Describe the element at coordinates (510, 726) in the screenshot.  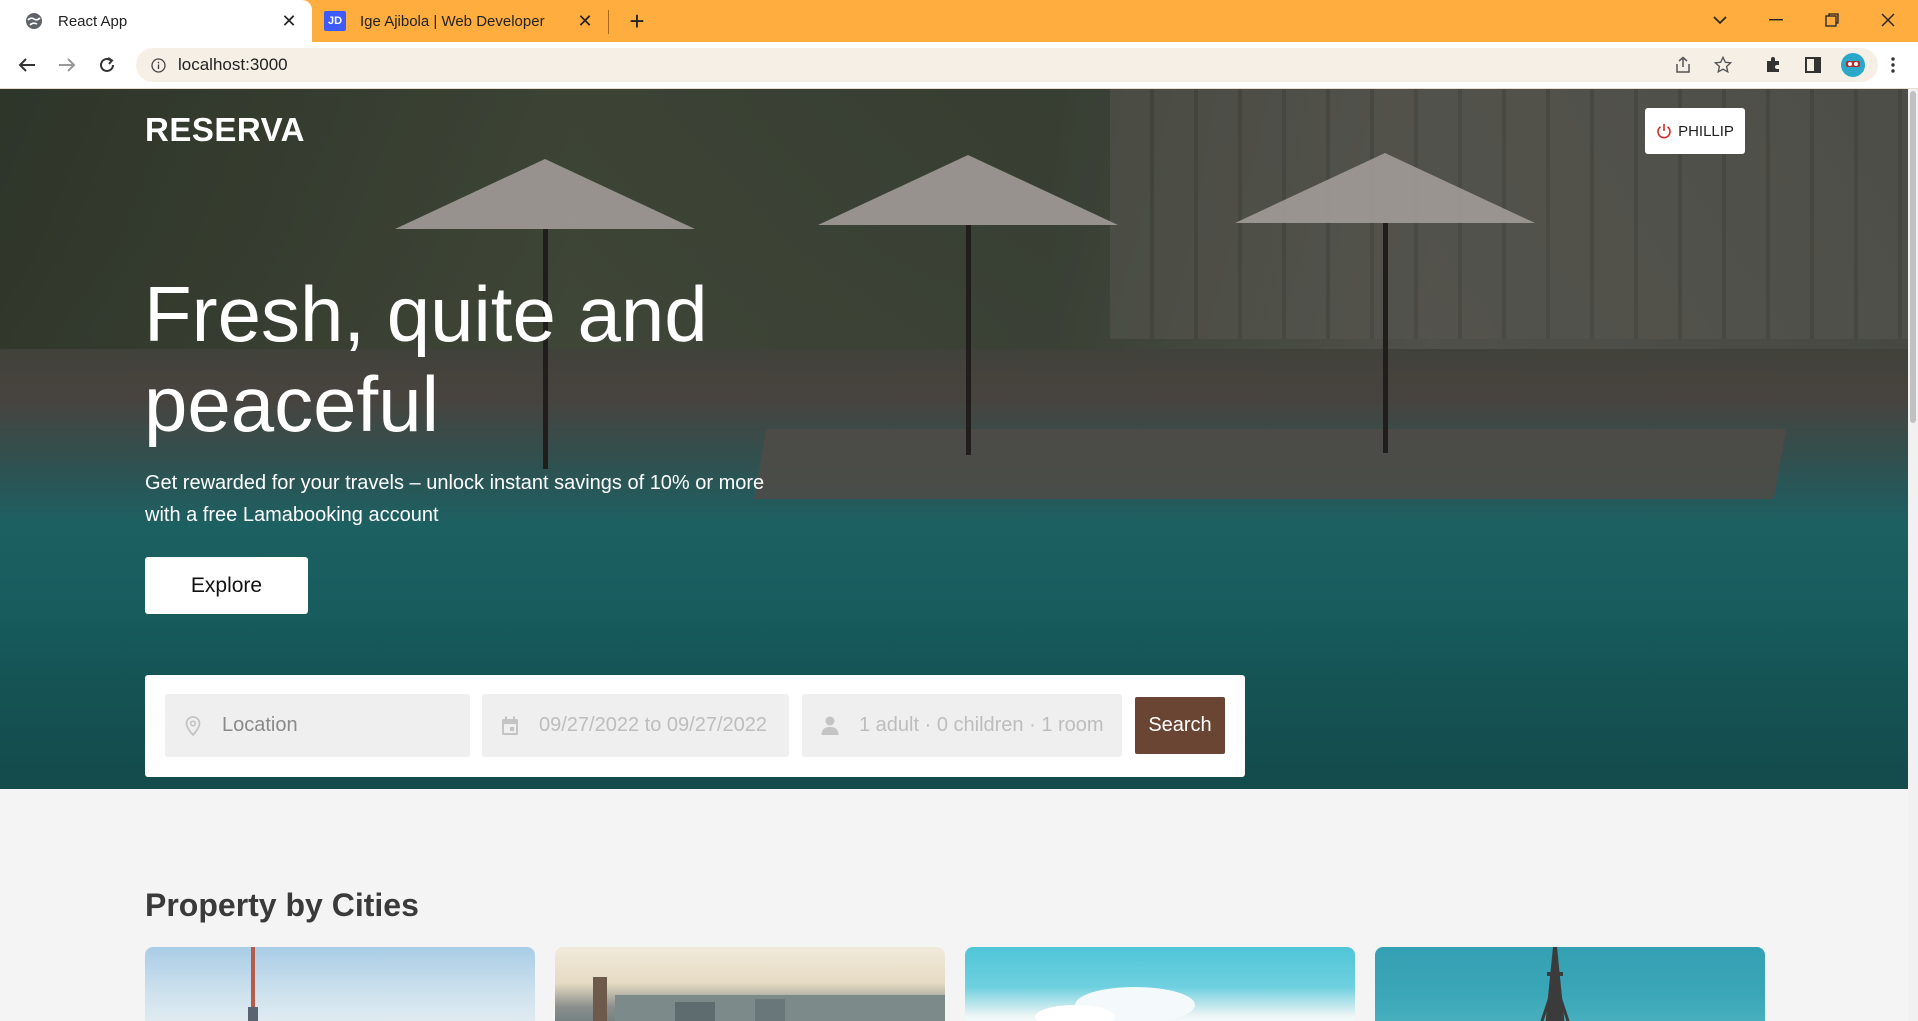
I see `calendar-icon` at that location.